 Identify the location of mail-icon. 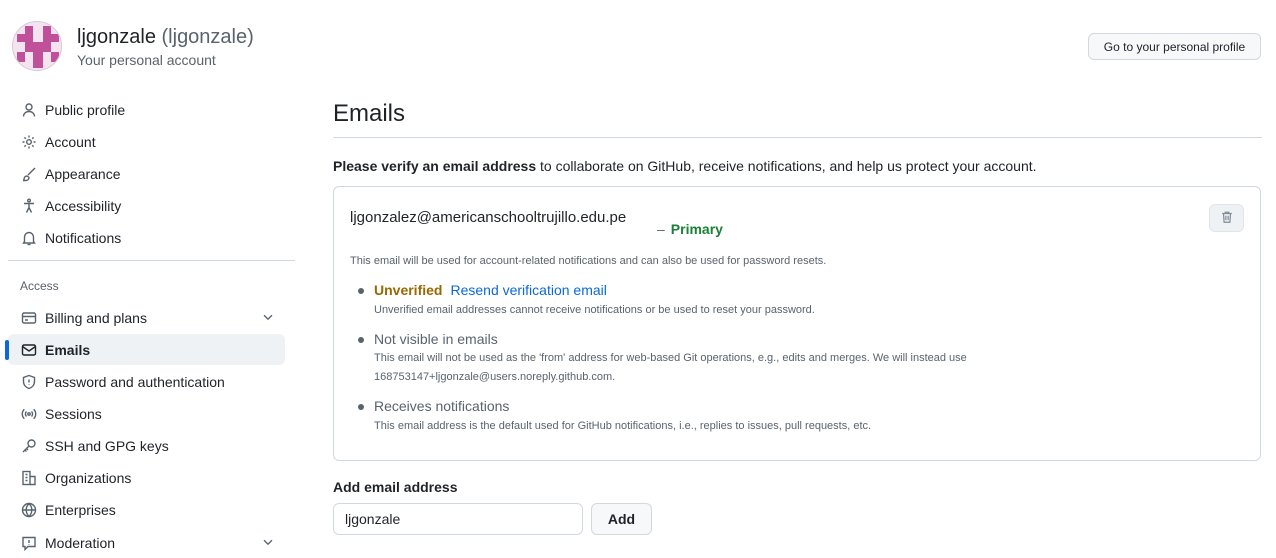
(29, 350).